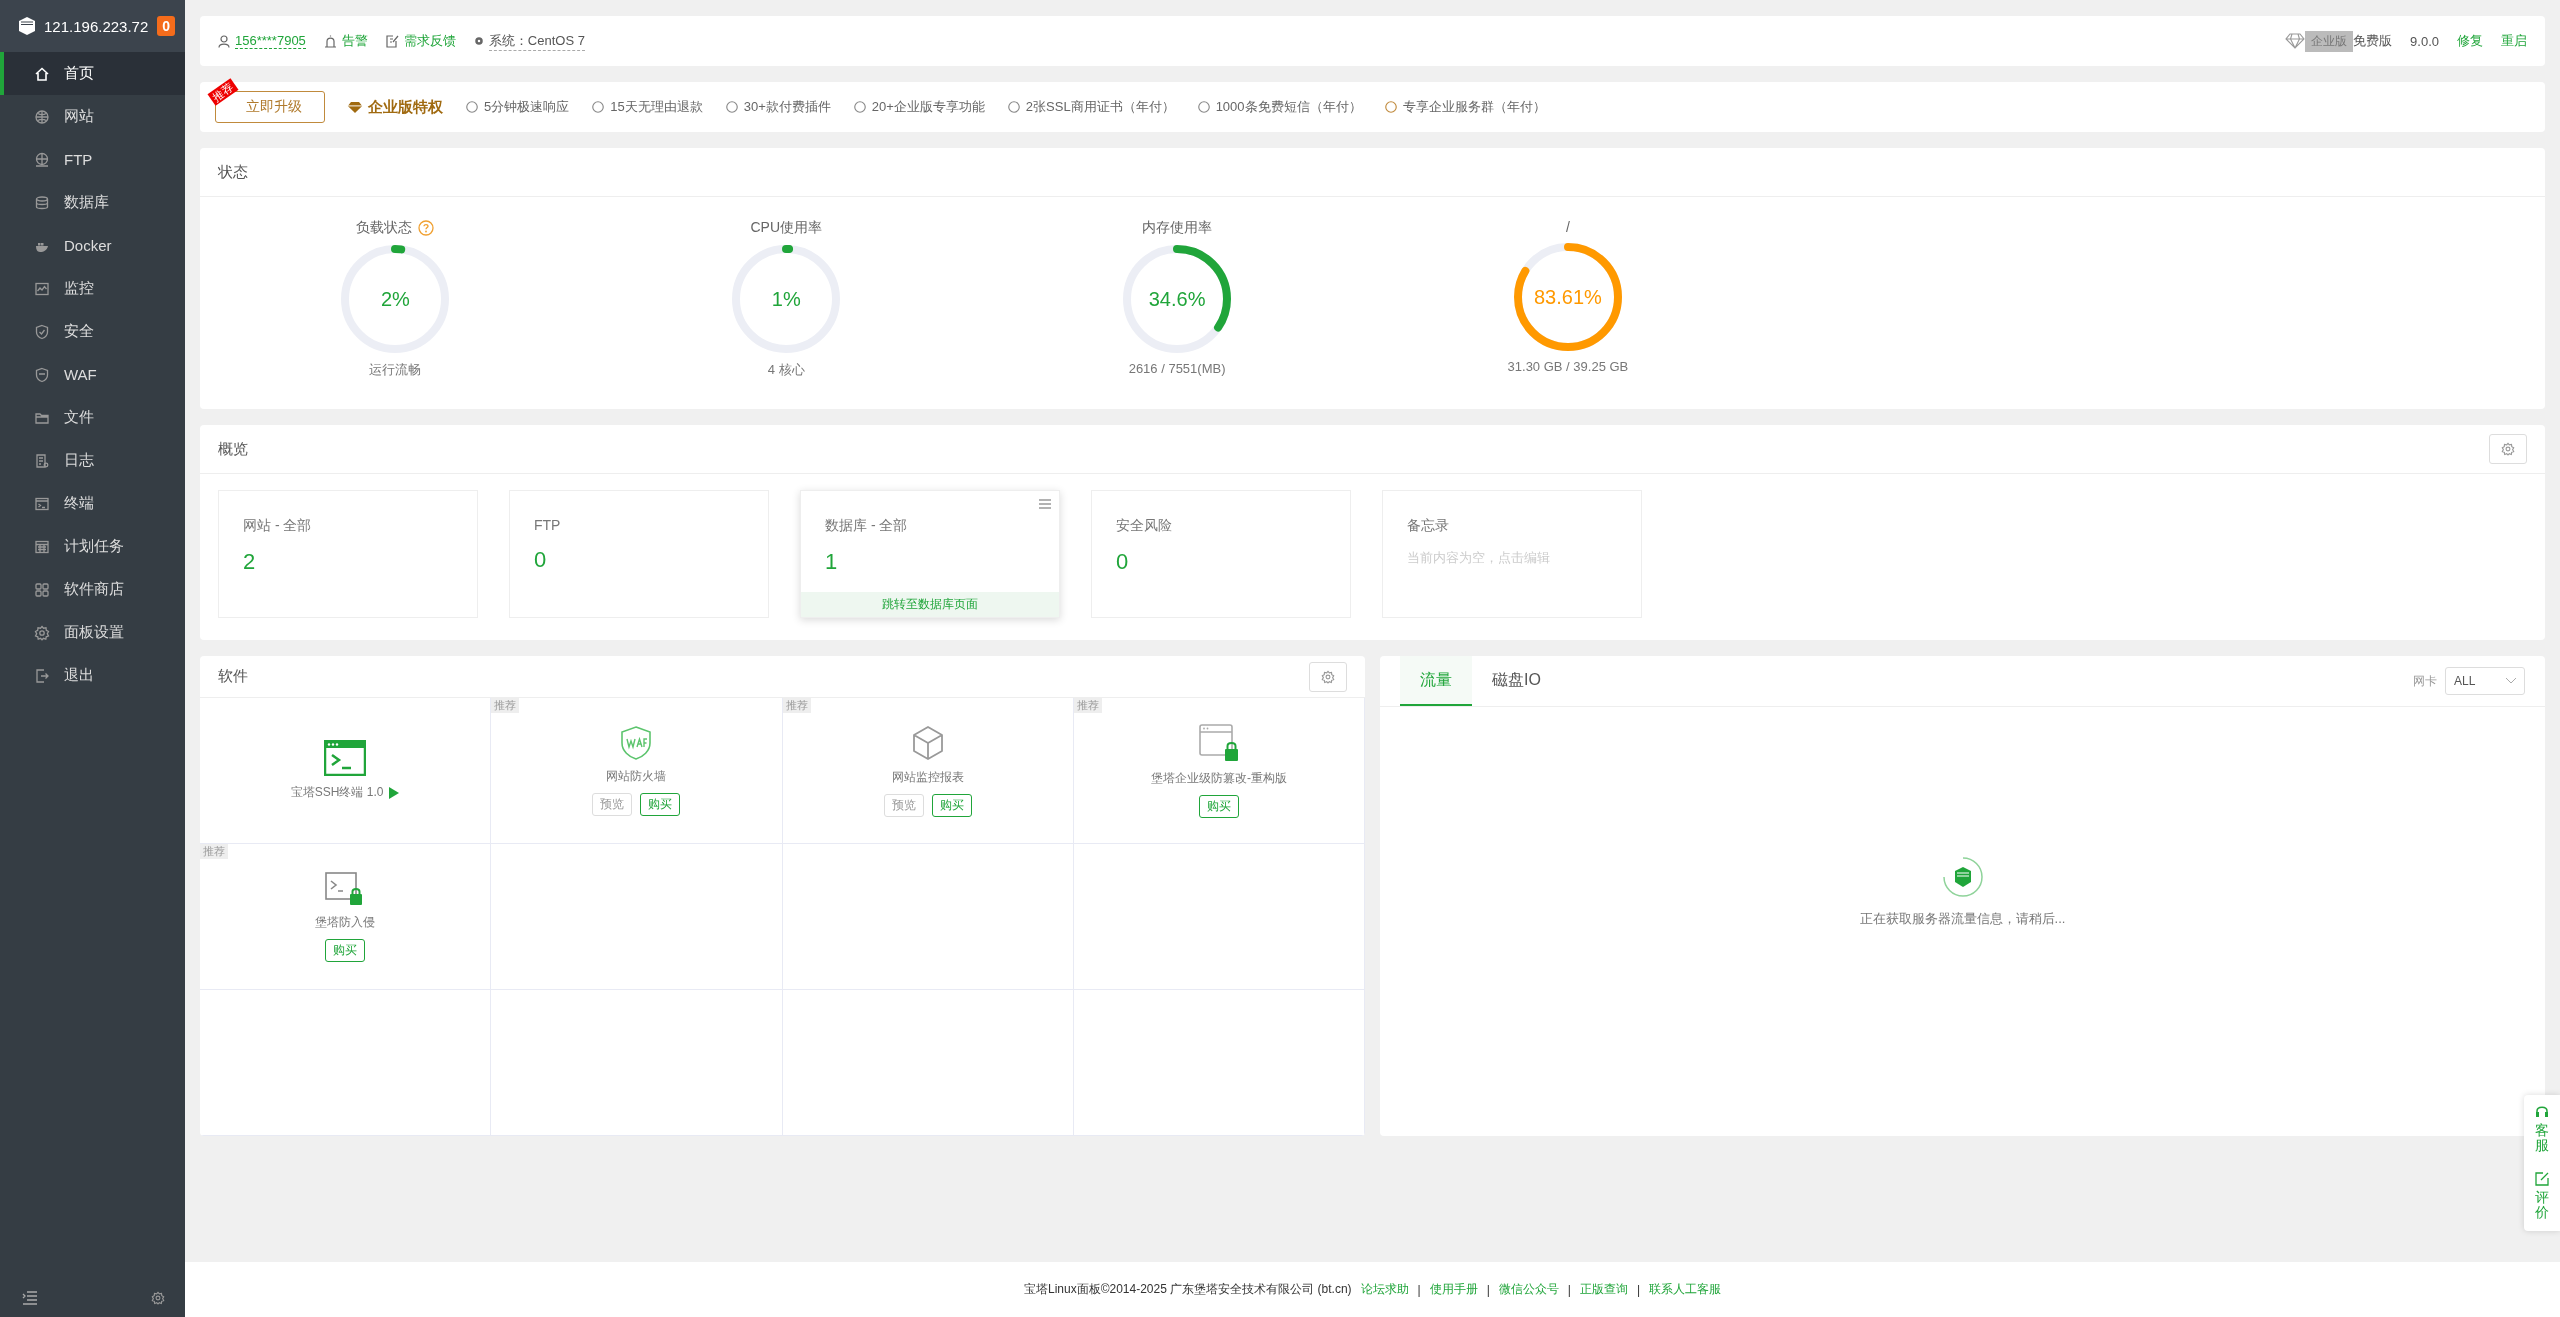 Image resolution: width=2560 pixels, height=1317 pixels. Describe the element at coordinates (1962, 876) in the screenshot. I see `loading-icon` at that location.